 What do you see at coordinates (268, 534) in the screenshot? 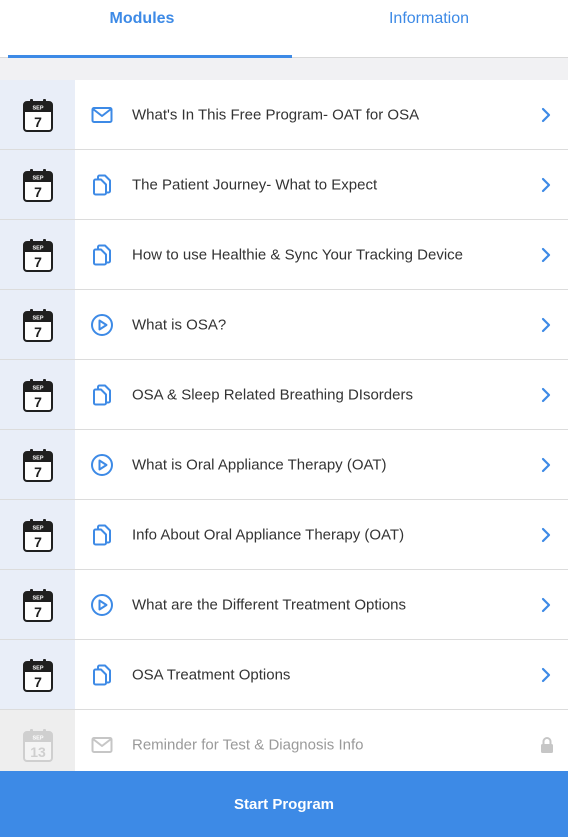
I see `module-title: Info About Oral Appliance Therapy (OAT)` at bounding box center [268, 534].